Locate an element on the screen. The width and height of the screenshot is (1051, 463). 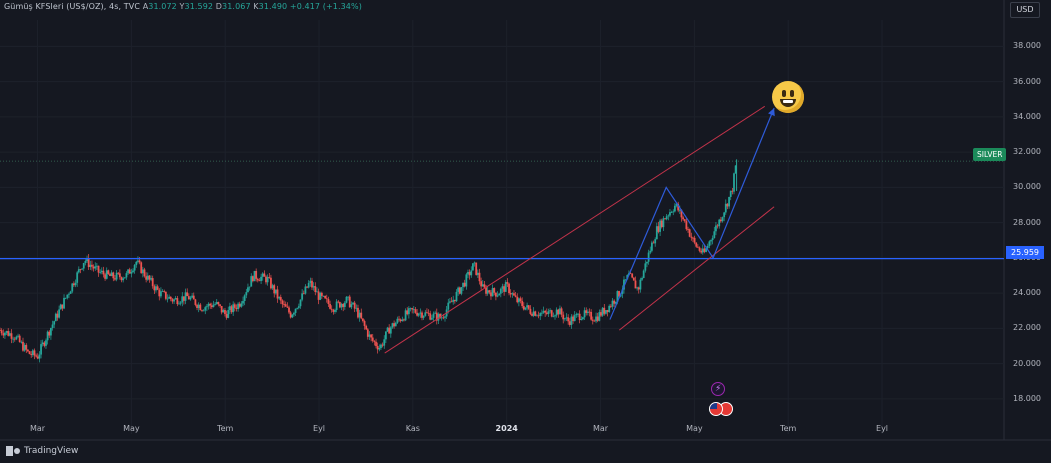
price-tick-label: 38.000 is located at coordinates (1027, 46).